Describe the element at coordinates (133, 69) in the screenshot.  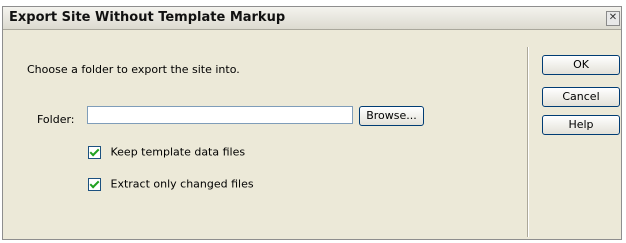
I see `instruction-text: Choose a folder to export the site into.` at that location.